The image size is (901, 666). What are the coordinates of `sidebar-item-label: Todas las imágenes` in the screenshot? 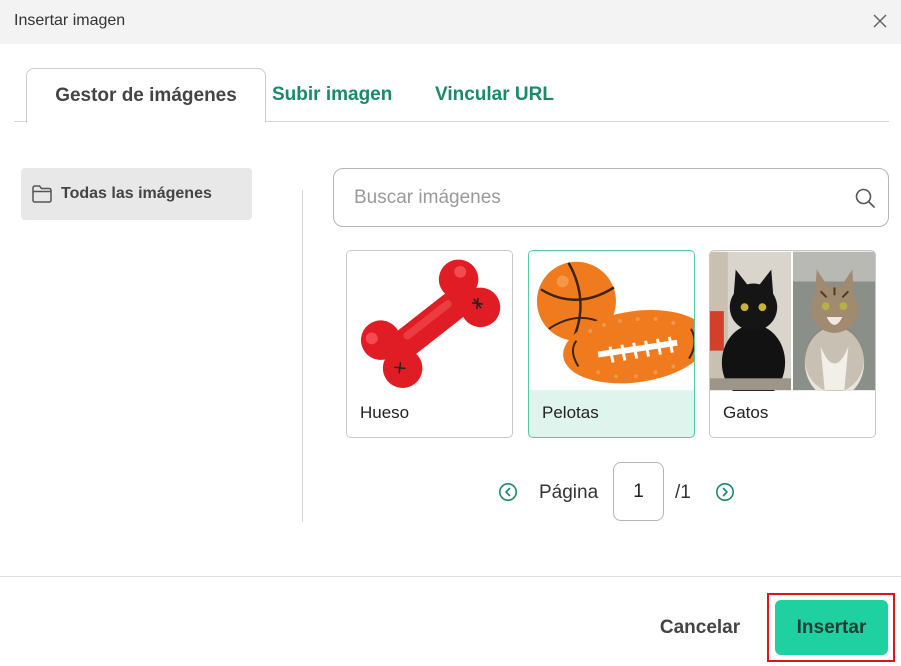 It's located at (136, 193).